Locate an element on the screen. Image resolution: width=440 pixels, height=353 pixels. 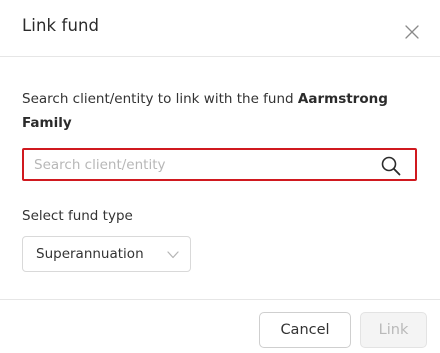
close-icon is located at coordinates (412, 32).